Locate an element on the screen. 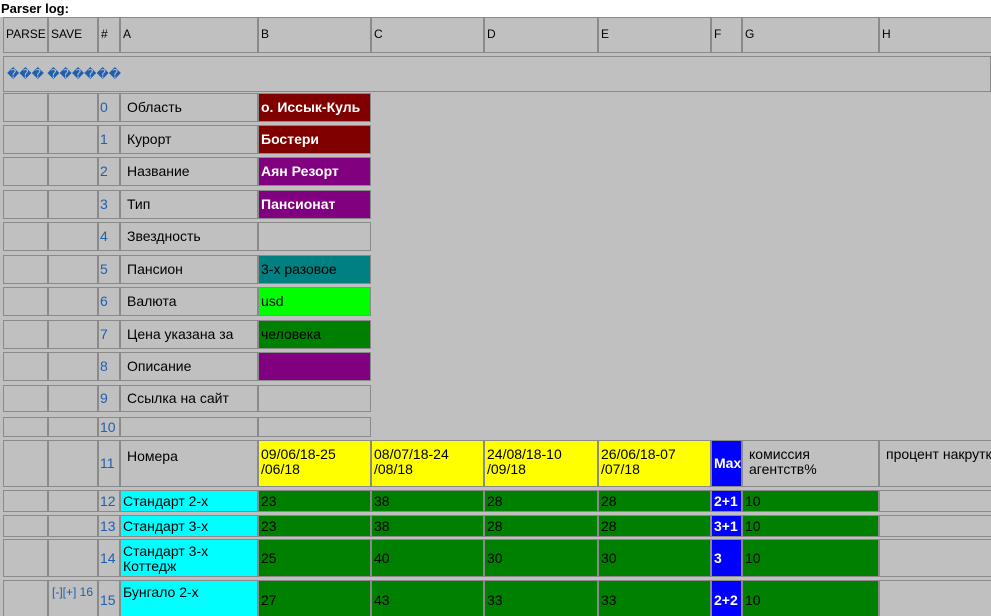  parameter-value: о. Иссык-Куль is located at coordinates (314, 107).